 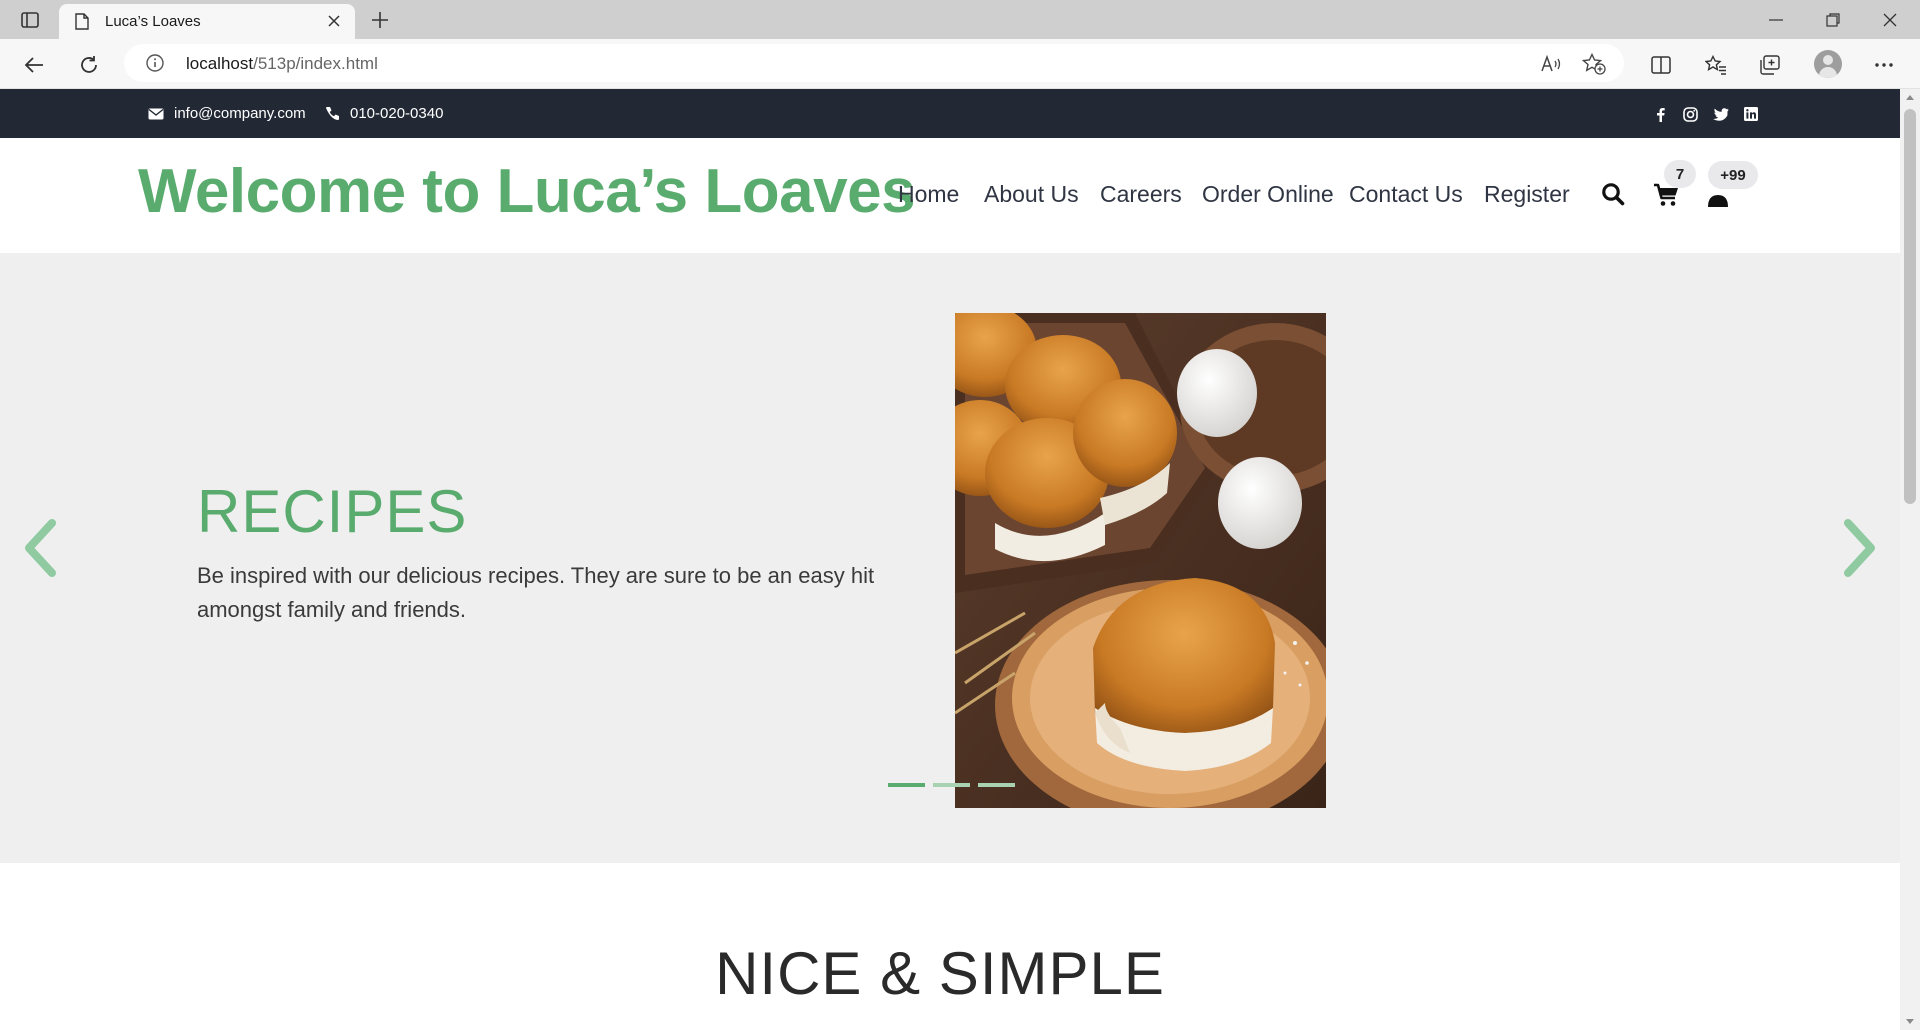 I want to click on nav-careers: Careers, so click(x=1141, y=194).